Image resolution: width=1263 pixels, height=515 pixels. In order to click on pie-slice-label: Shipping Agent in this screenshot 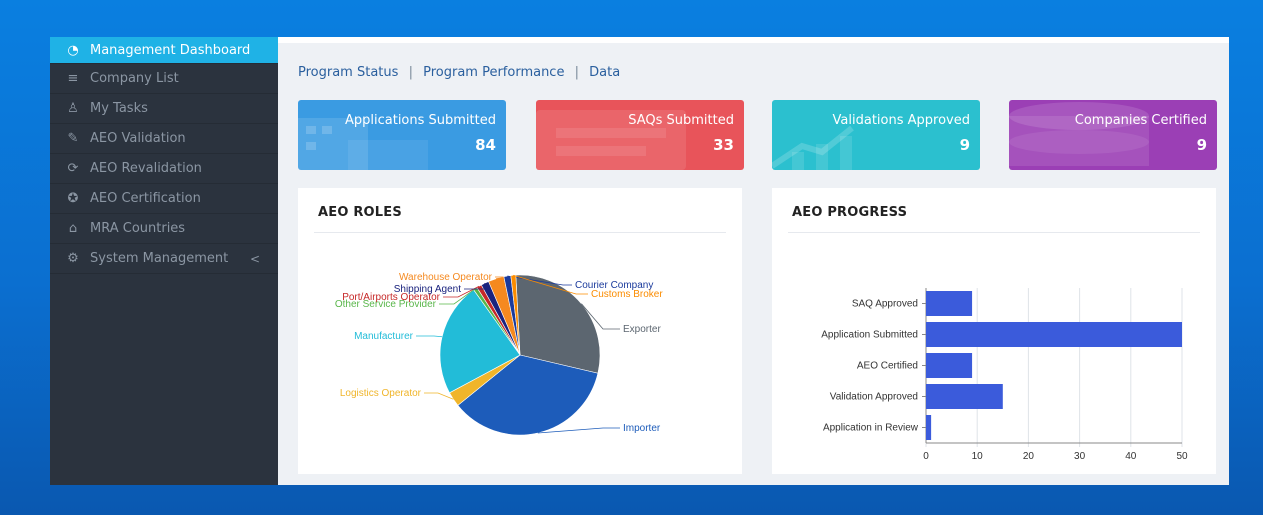, I will do `click(428, 289)`.